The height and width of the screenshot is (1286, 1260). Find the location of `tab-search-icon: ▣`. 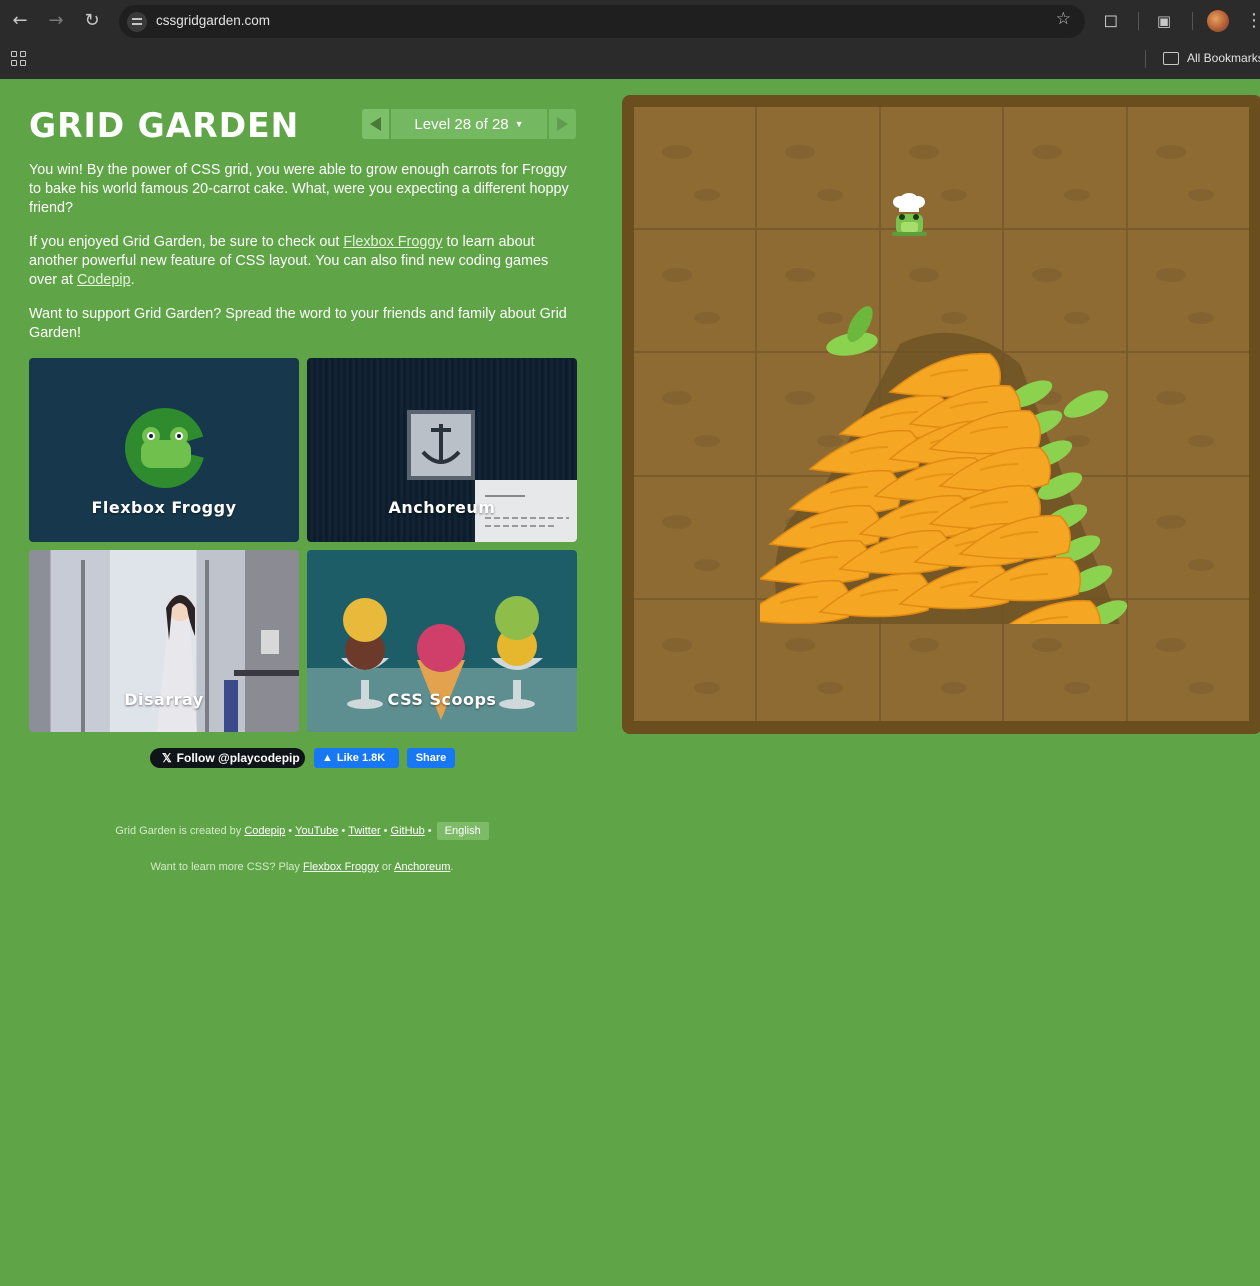

tab-search-icon: ▣ is located at coordinates (1164, 21).